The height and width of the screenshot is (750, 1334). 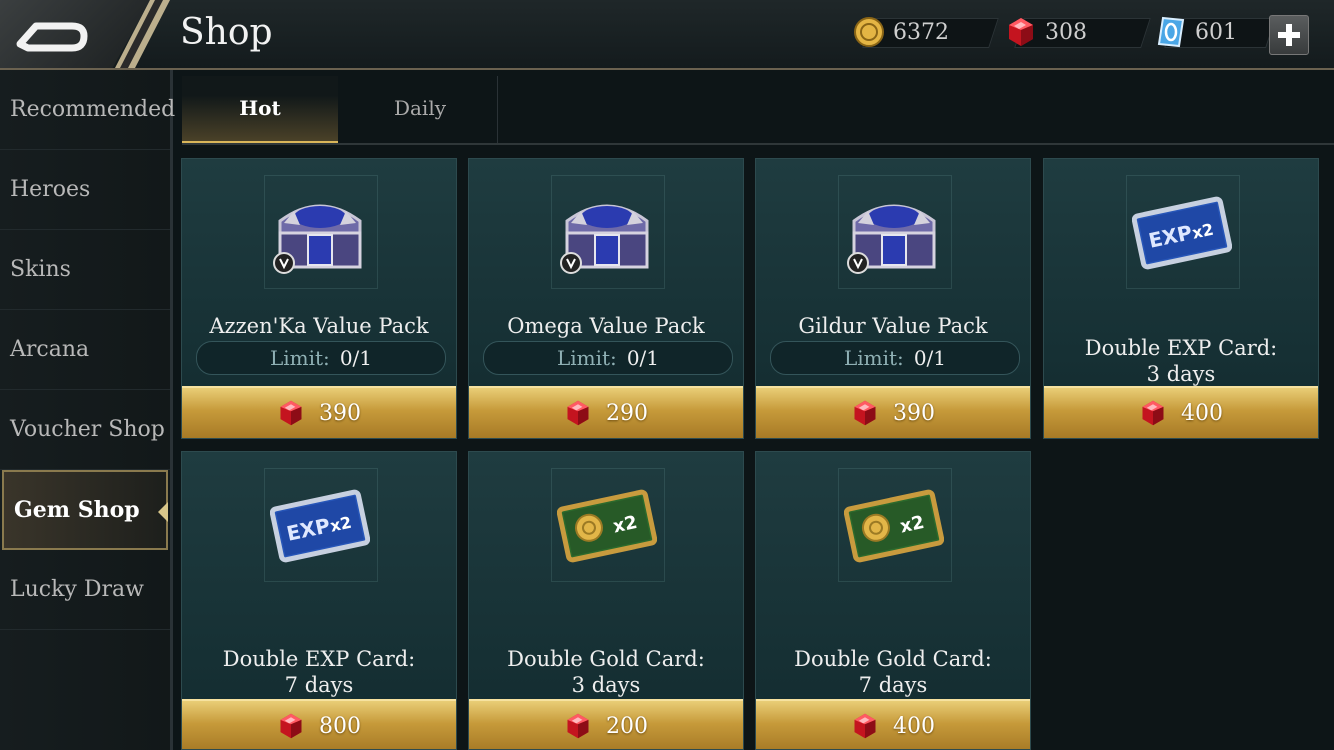 I want to click on tab-hot: Hot, so click(x=260, y=110).